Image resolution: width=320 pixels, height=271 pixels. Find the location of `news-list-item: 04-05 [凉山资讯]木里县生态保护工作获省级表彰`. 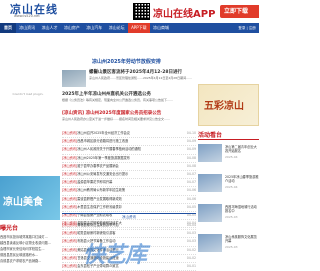

news-list-item: 04-05 [凉山资讯]木里县生态保护工作获省级表彰 is located at coordinates (129, 208).